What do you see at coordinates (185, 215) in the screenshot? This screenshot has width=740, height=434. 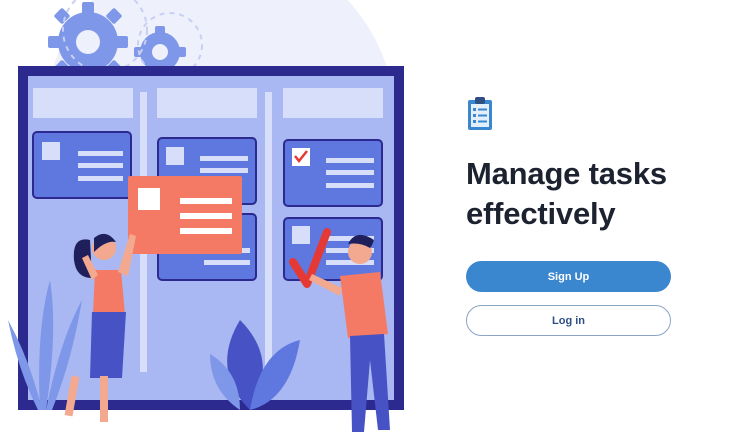 I see `moving-task-card` at bounding box center [185, 215].